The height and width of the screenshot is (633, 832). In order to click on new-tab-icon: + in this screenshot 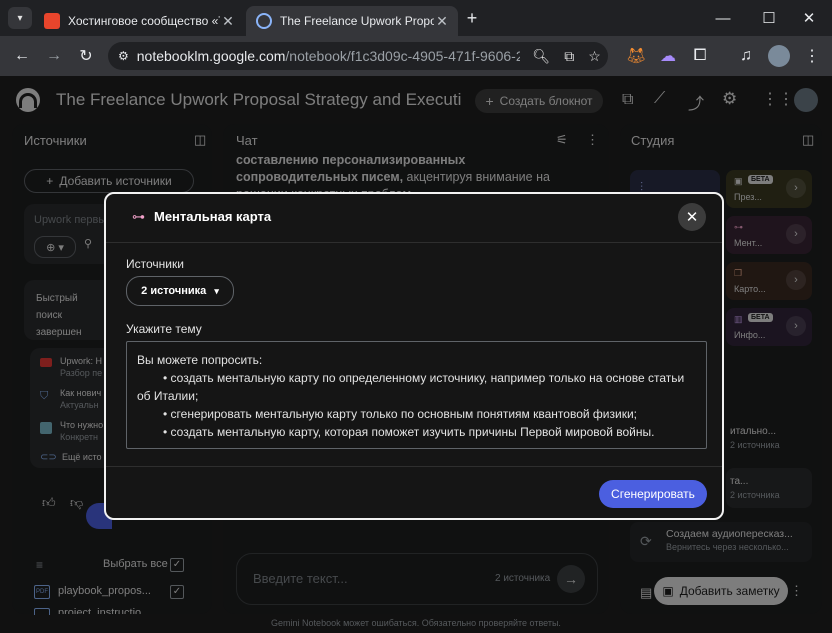, I will do `click(472, 18)`.